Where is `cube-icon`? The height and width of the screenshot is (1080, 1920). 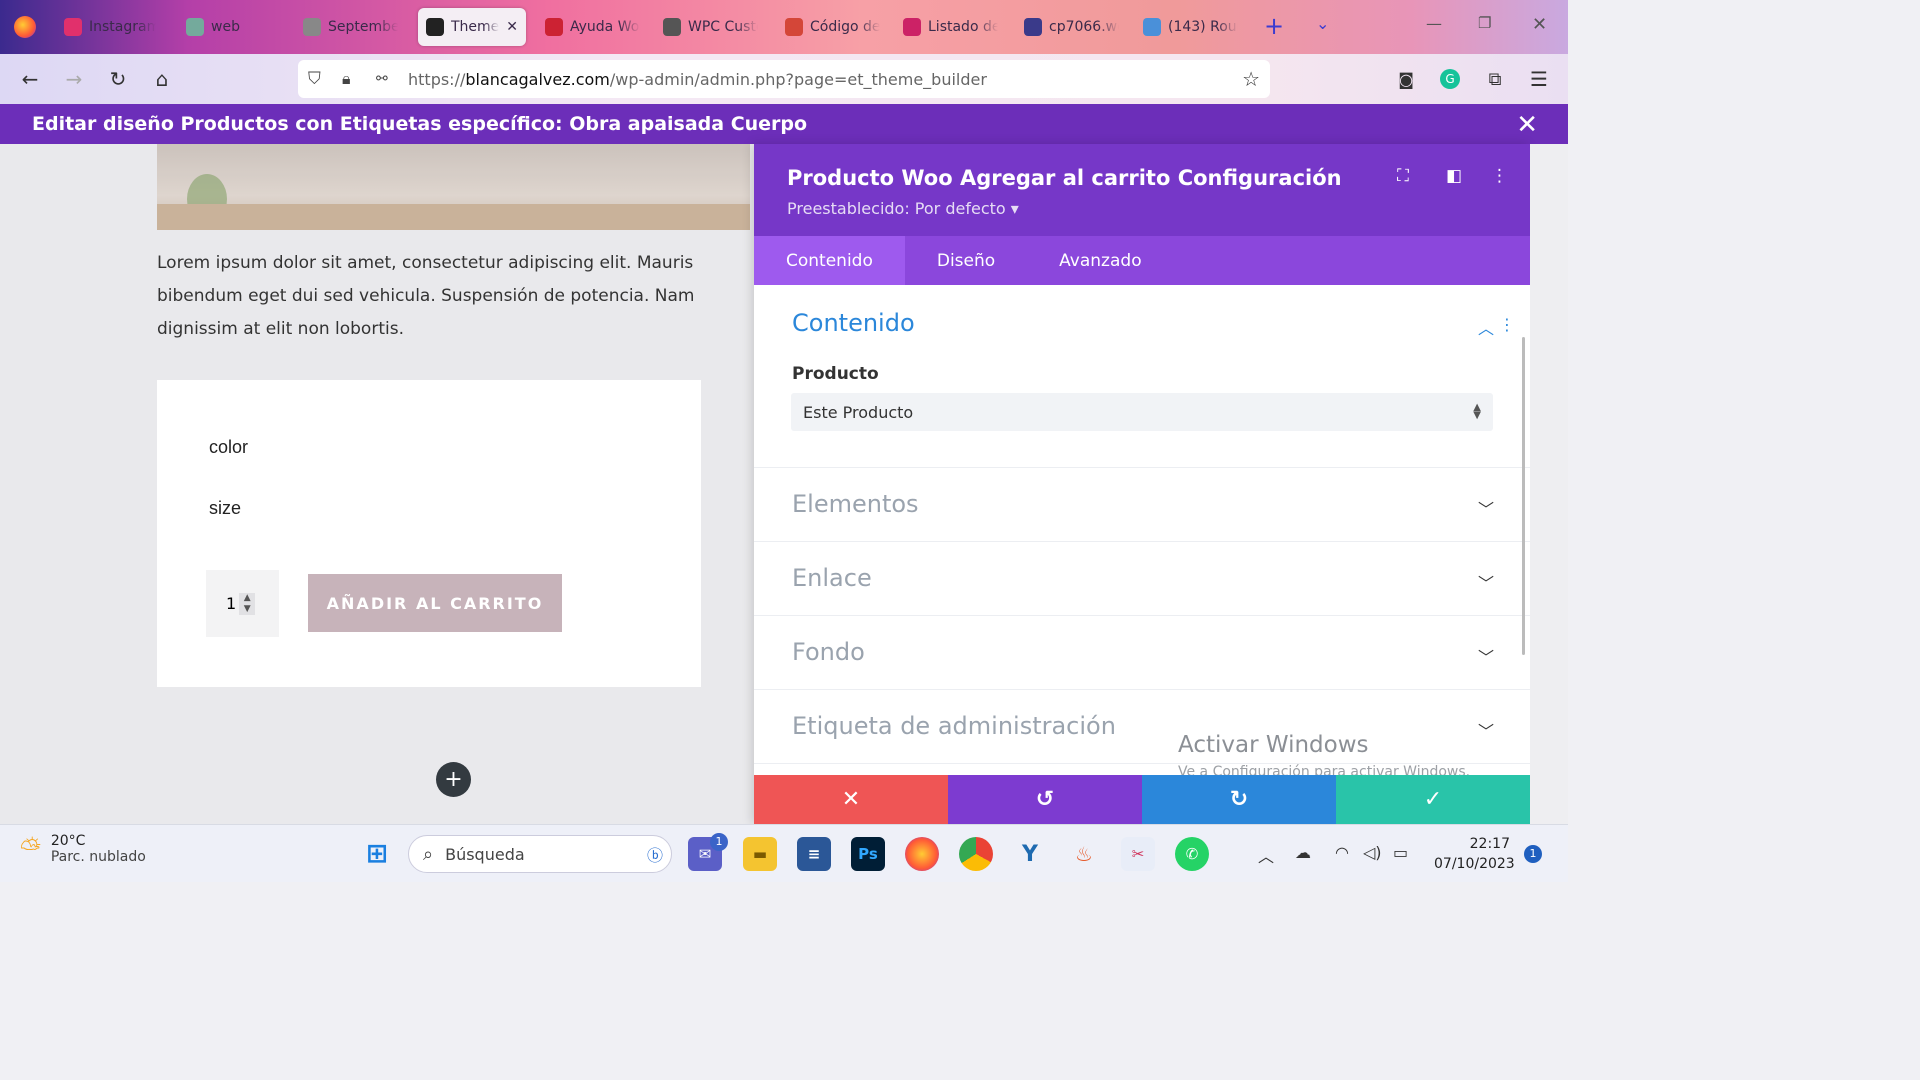
cube-icon is located at coordinates (1152, 27).